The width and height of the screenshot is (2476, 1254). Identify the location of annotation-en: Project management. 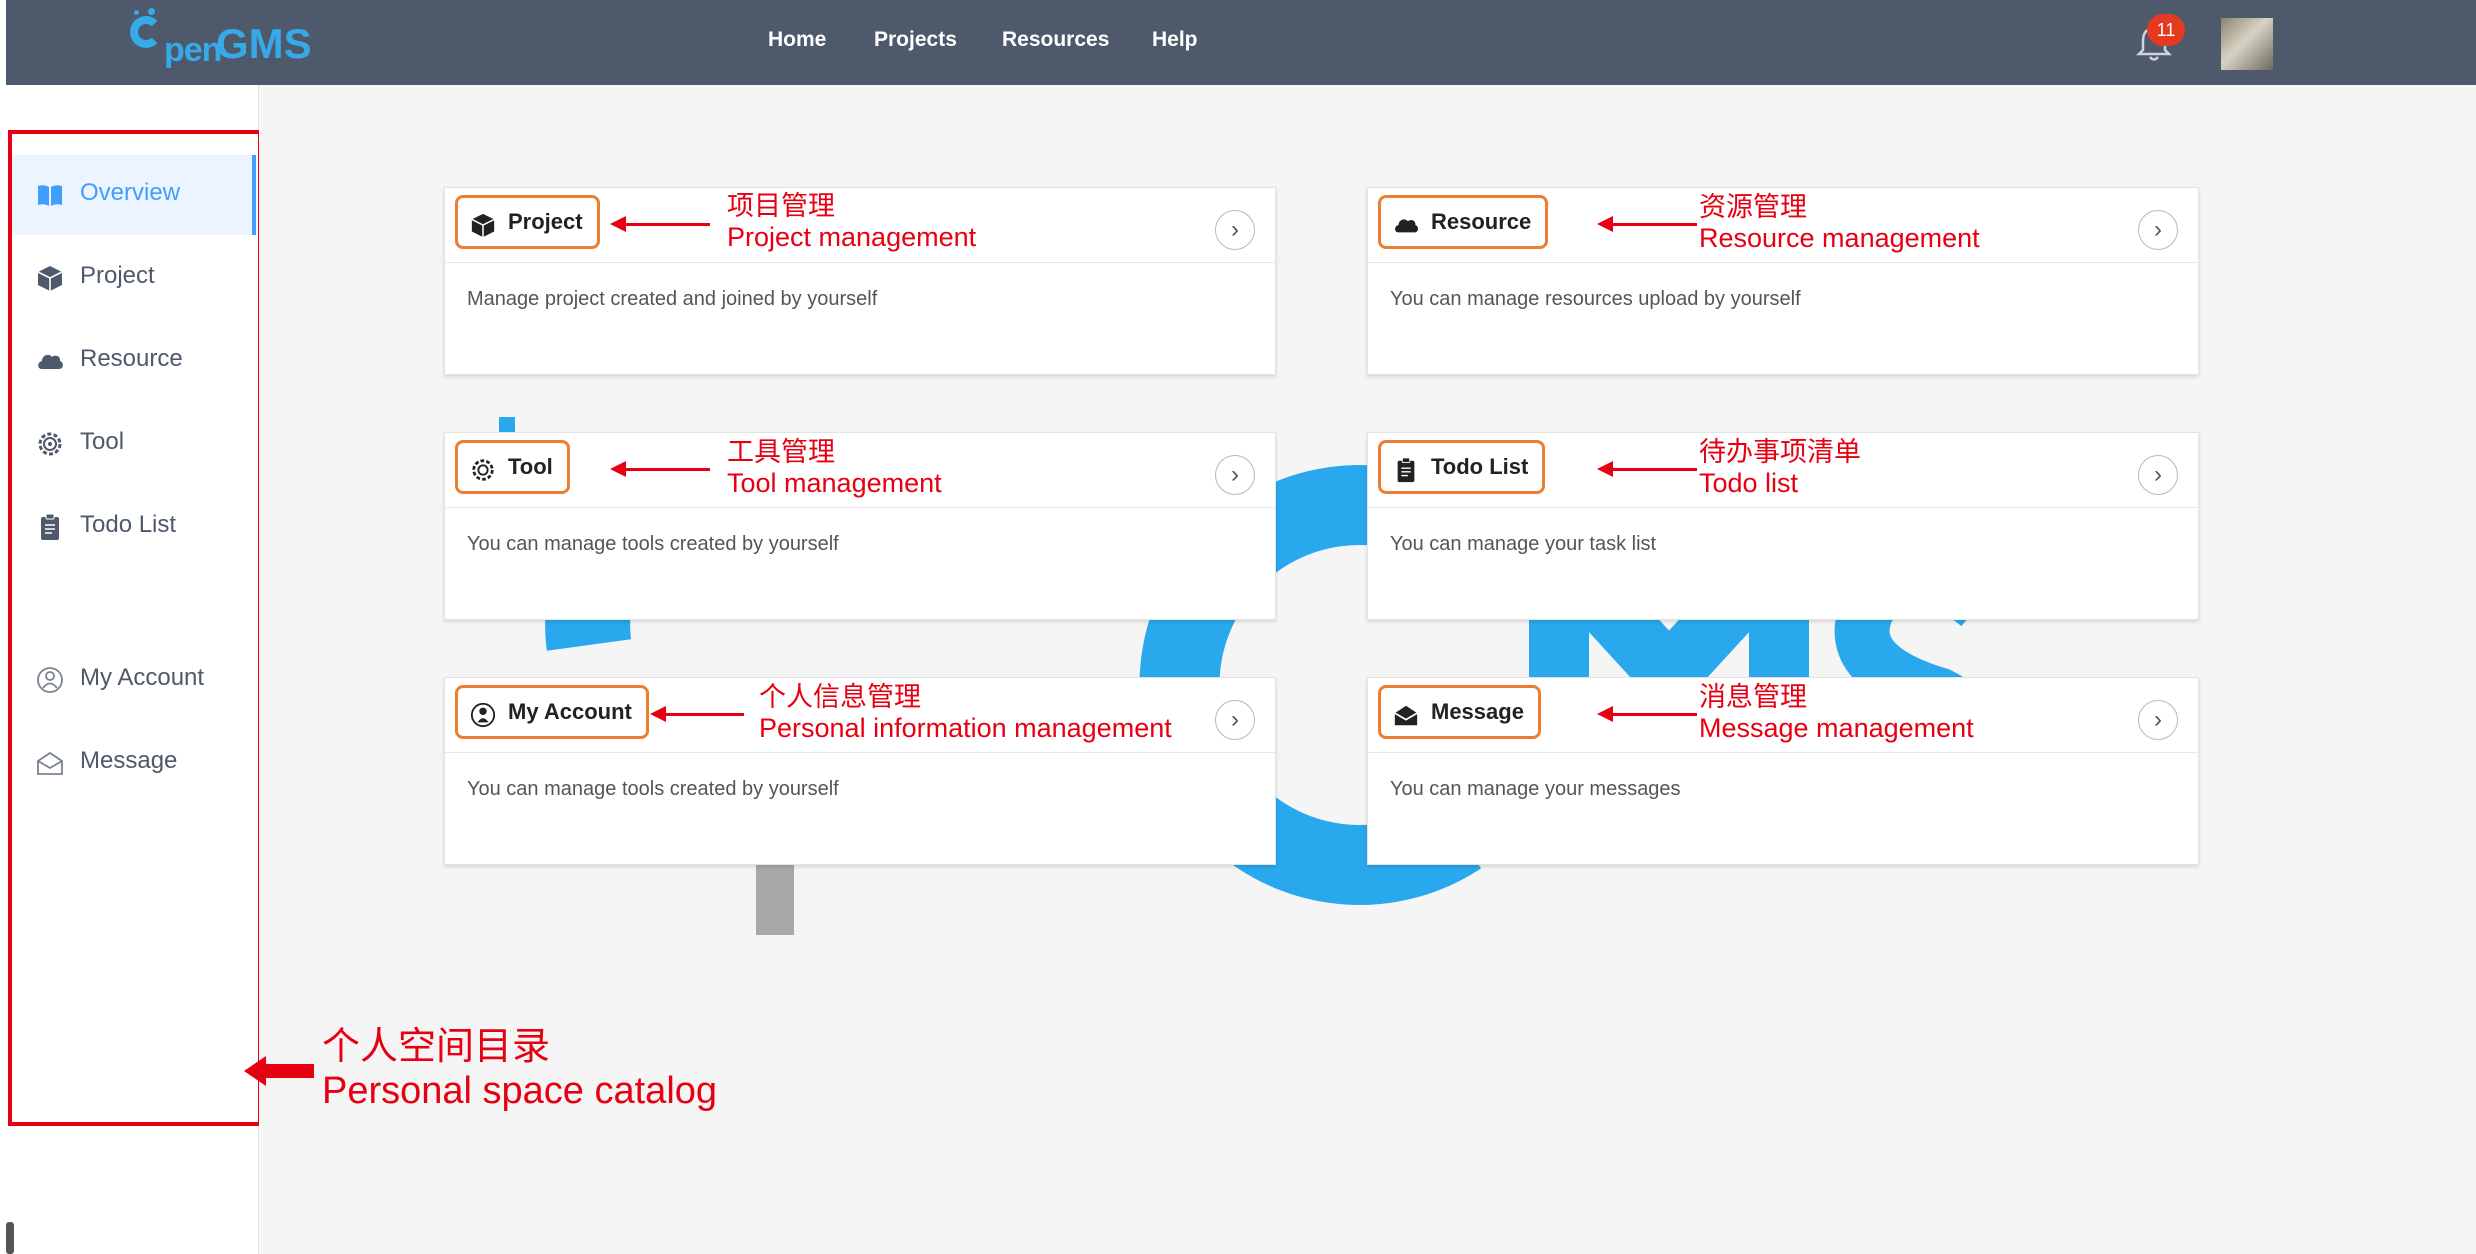
(852, 237).